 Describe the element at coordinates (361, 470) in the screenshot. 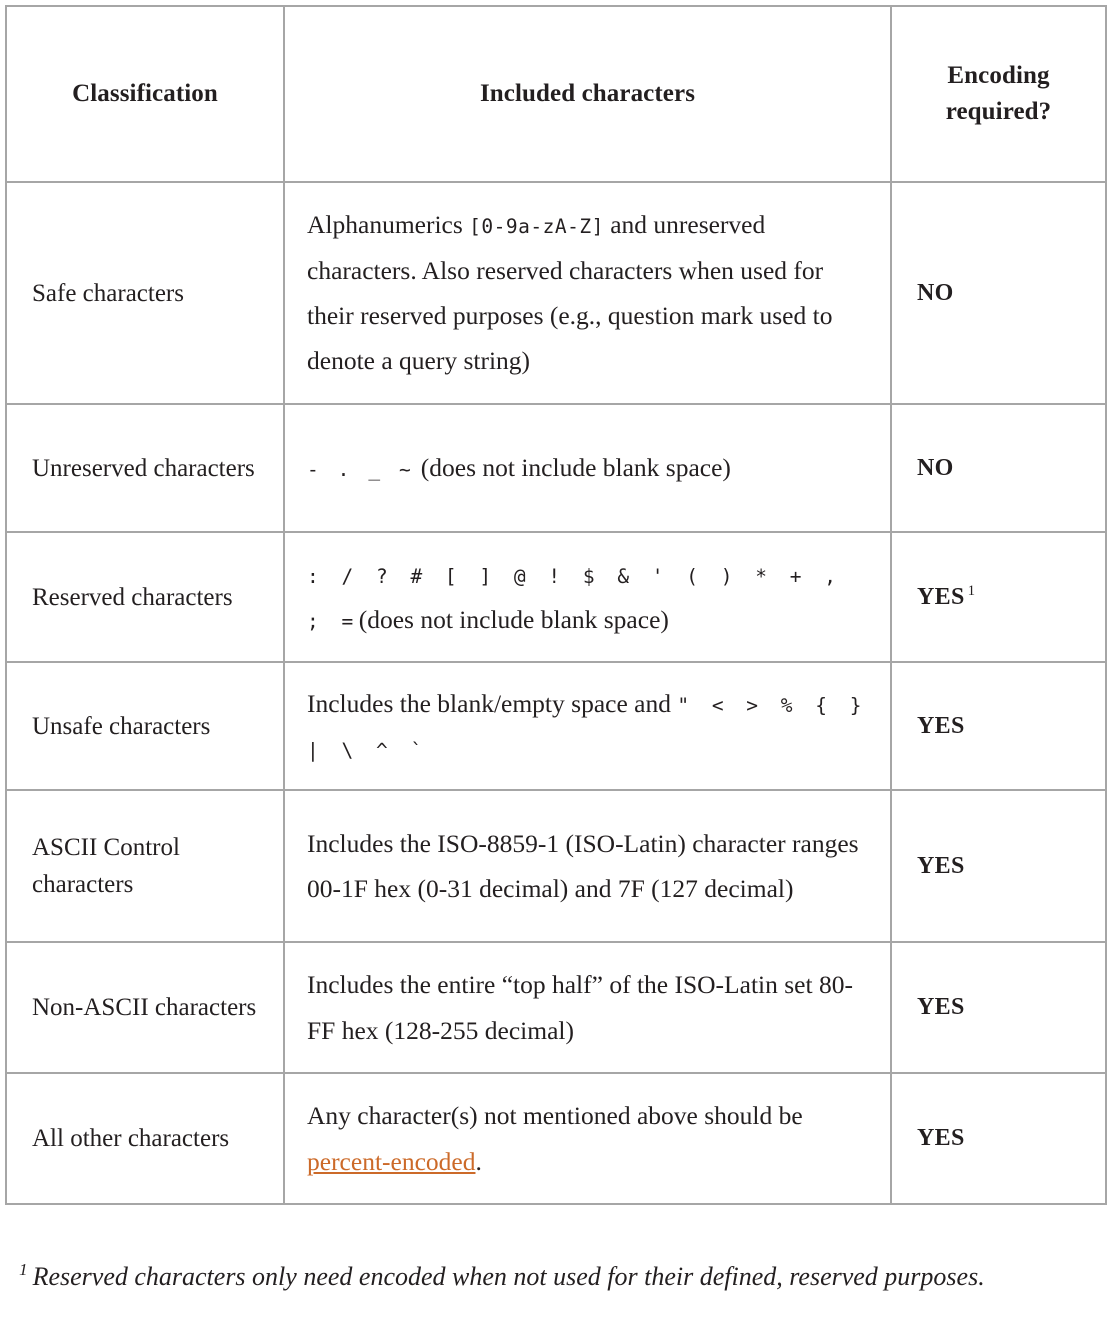

I see `chars-mono: - . _ ~` at that location.